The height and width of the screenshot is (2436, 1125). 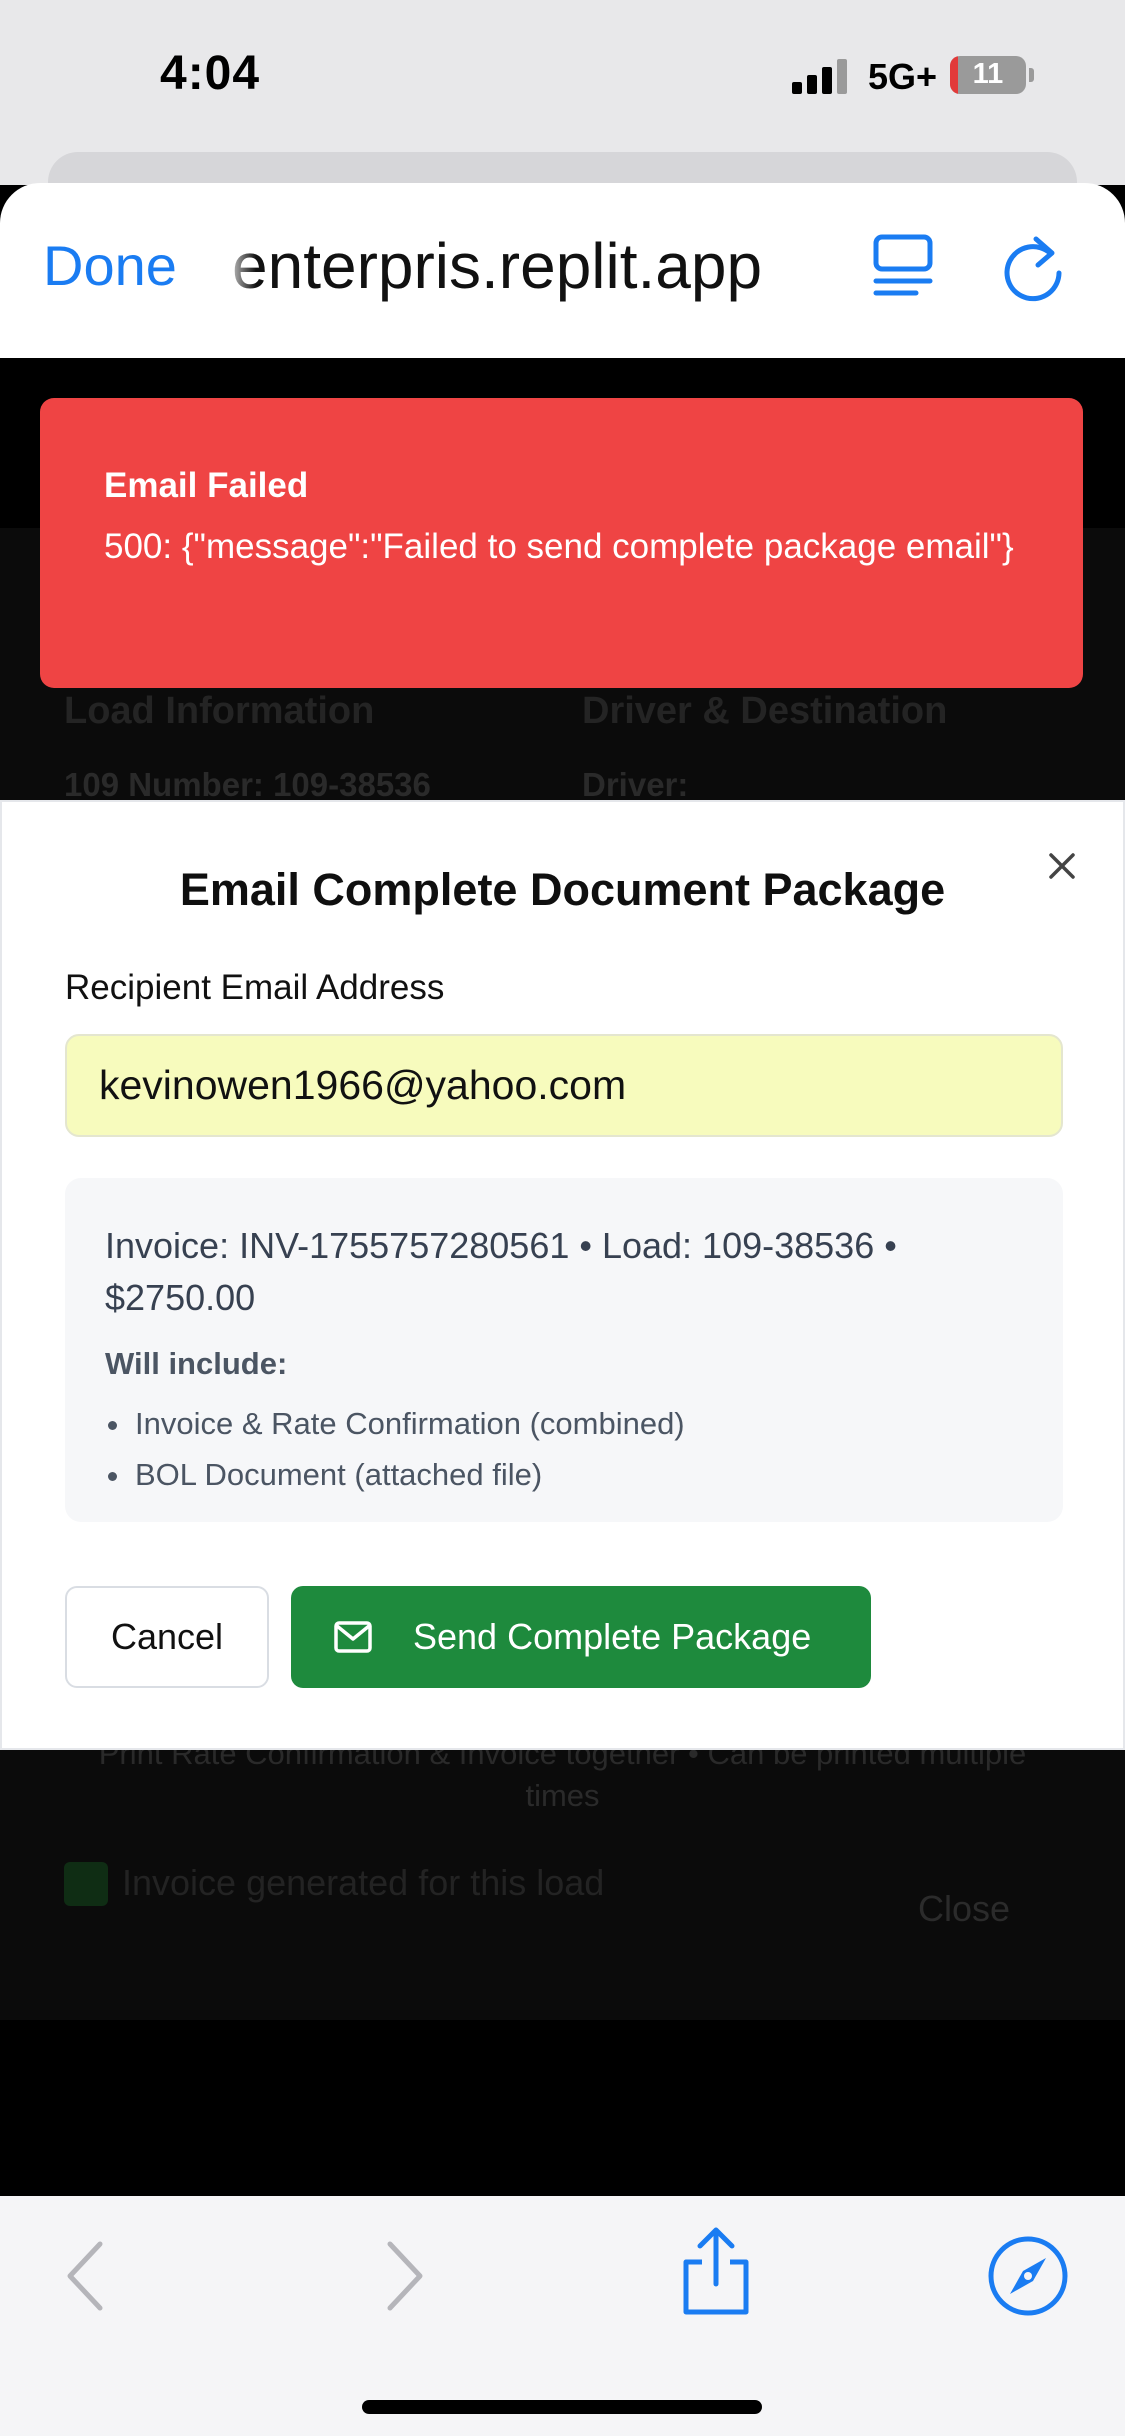 What do you see at coordinates (1031, 75) in the screenshot?
I see `battery-cap` at bounding box center [1031, 75].